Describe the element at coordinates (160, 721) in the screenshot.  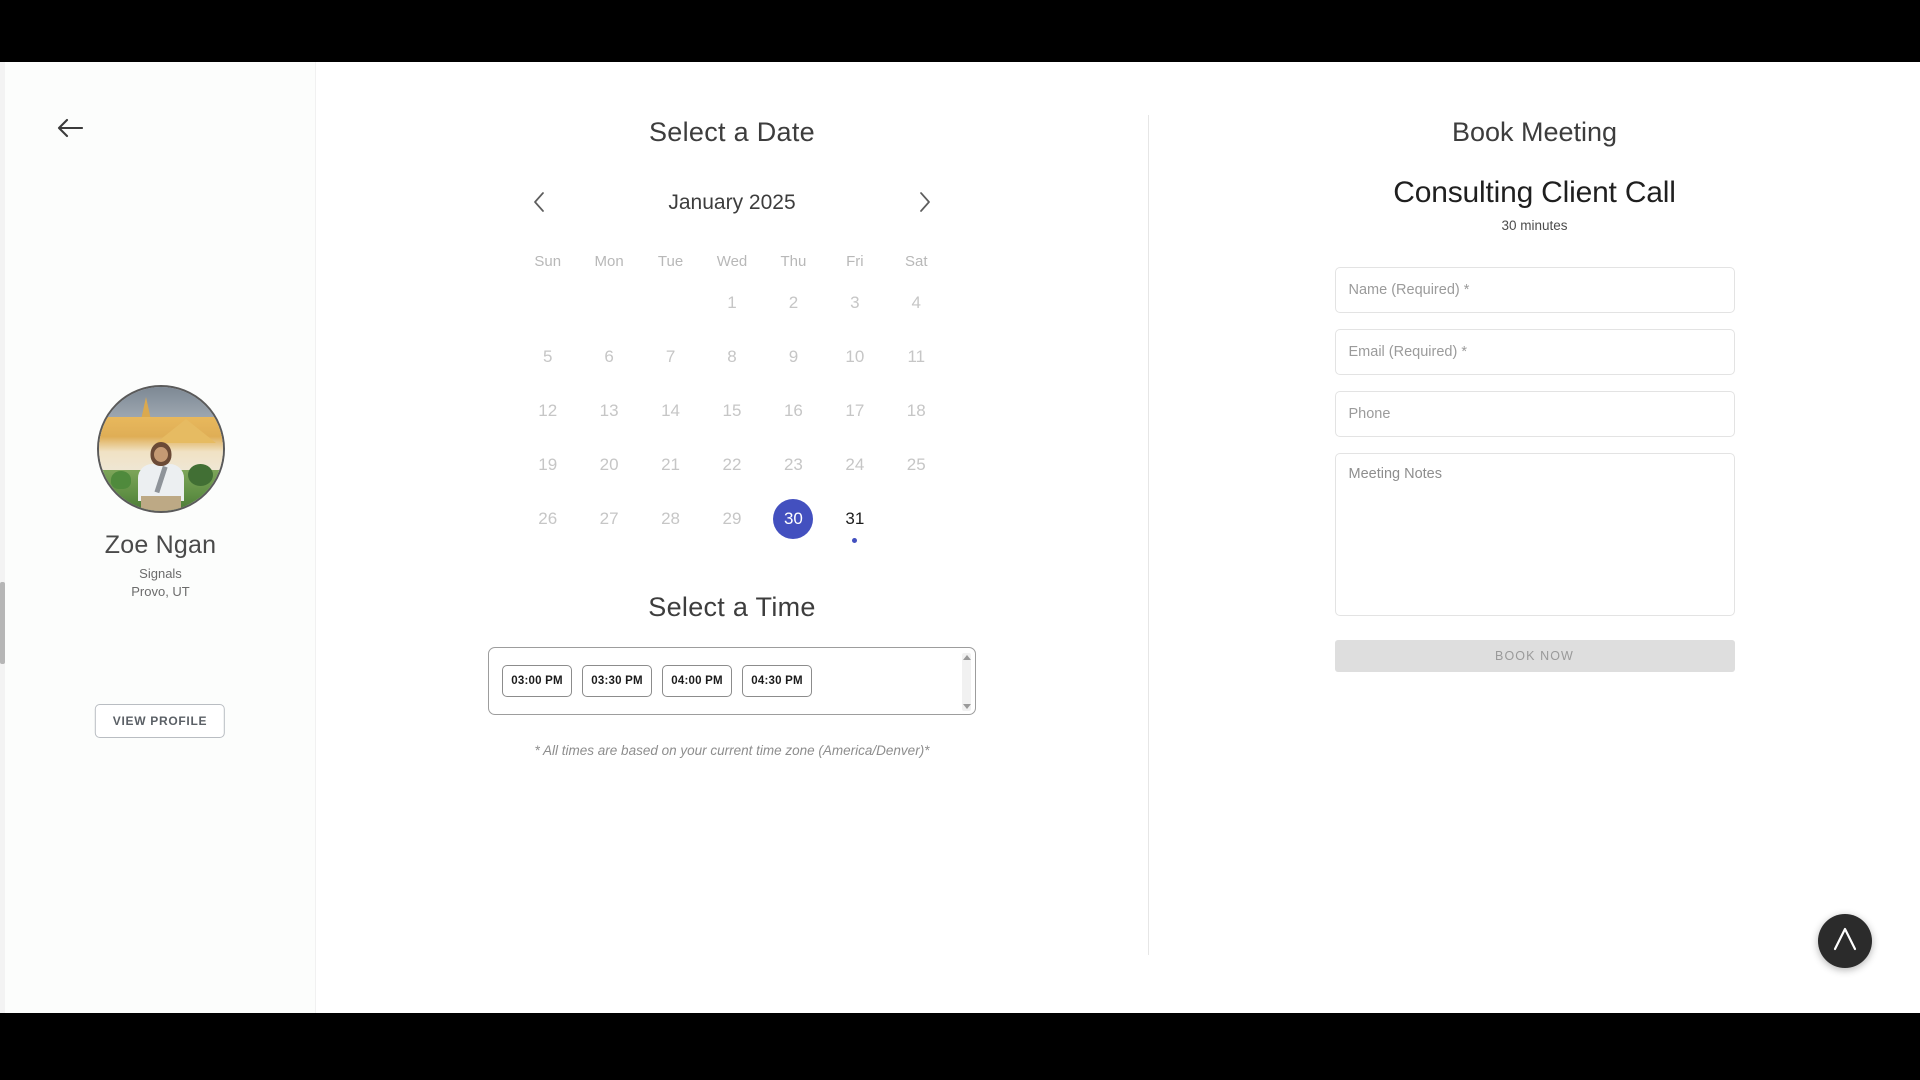
I see `view-profile-button: VIEW PROFILE` at that location.